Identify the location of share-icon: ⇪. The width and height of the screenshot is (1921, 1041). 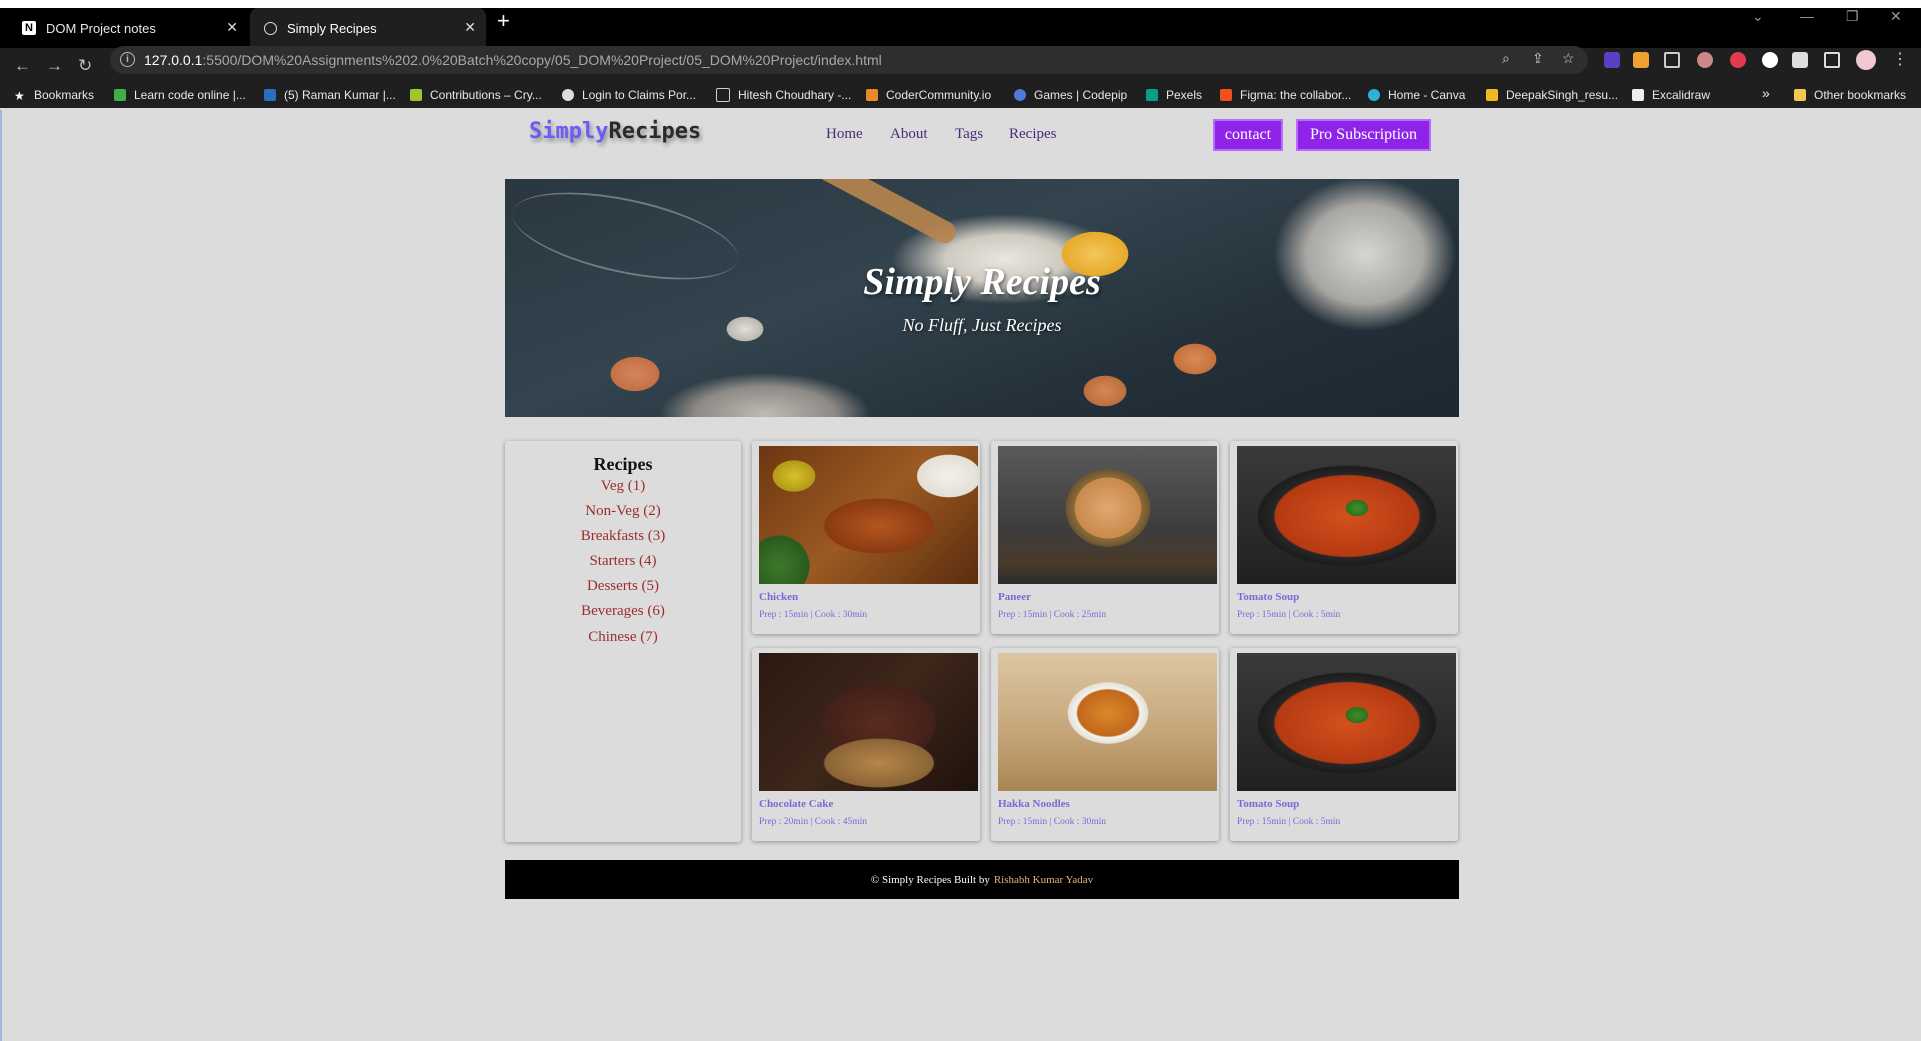
(1538, 58).